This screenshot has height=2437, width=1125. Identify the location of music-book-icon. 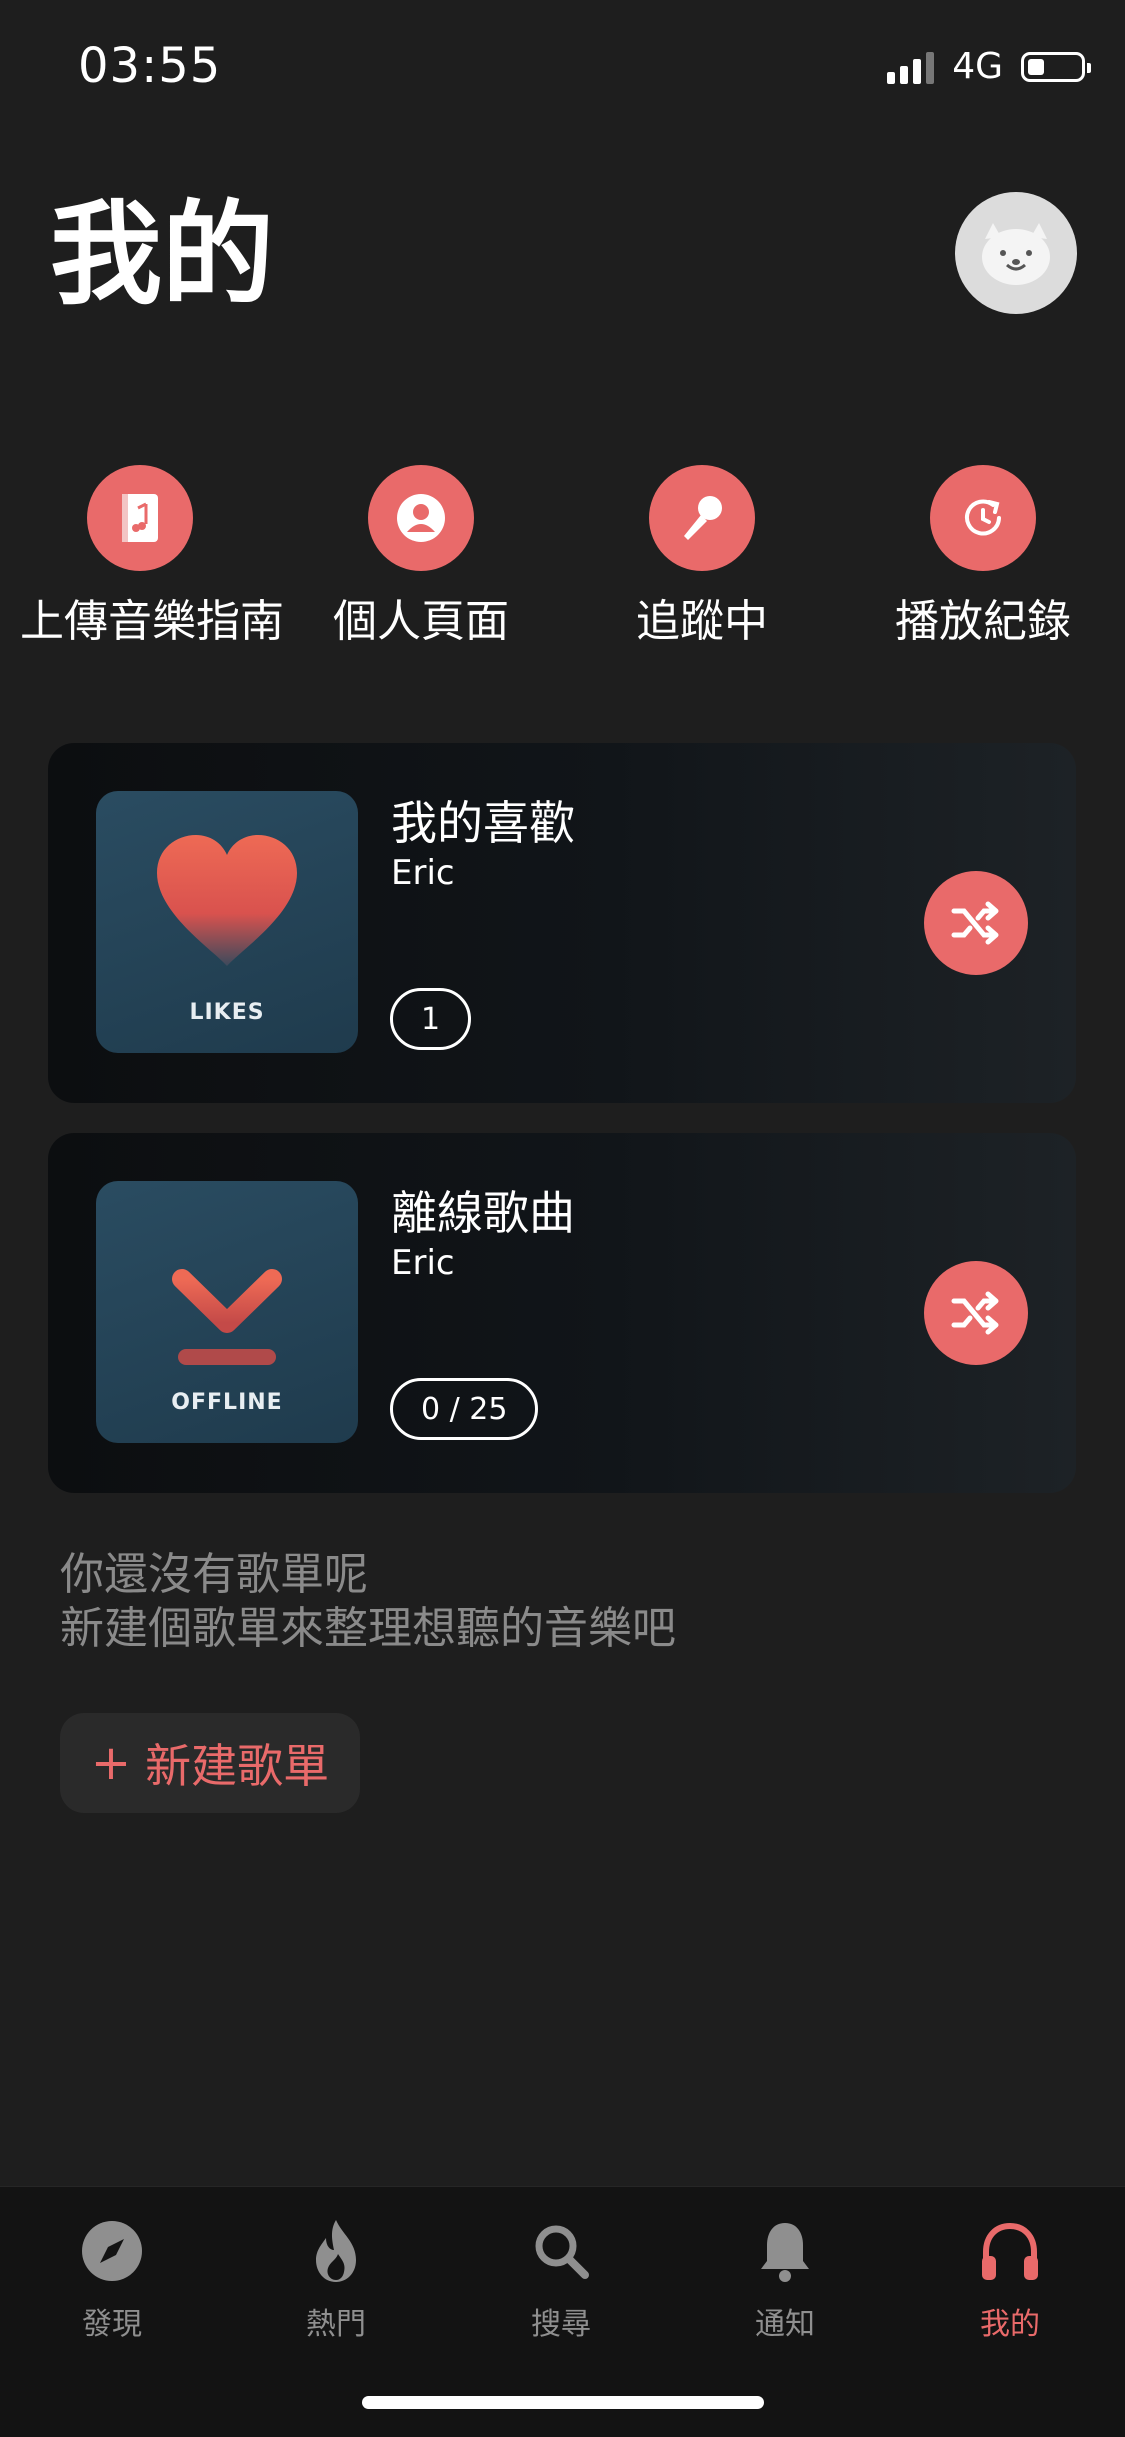
(140, 518).